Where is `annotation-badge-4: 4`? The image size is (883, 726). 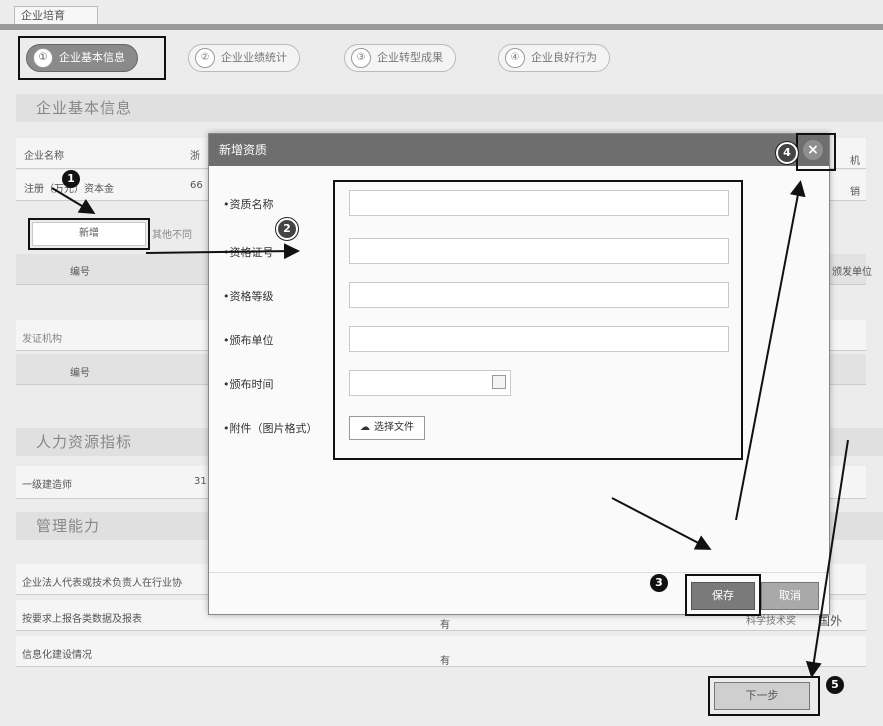
annotation-badge-4: 4 is located at coordinates (787, 153).